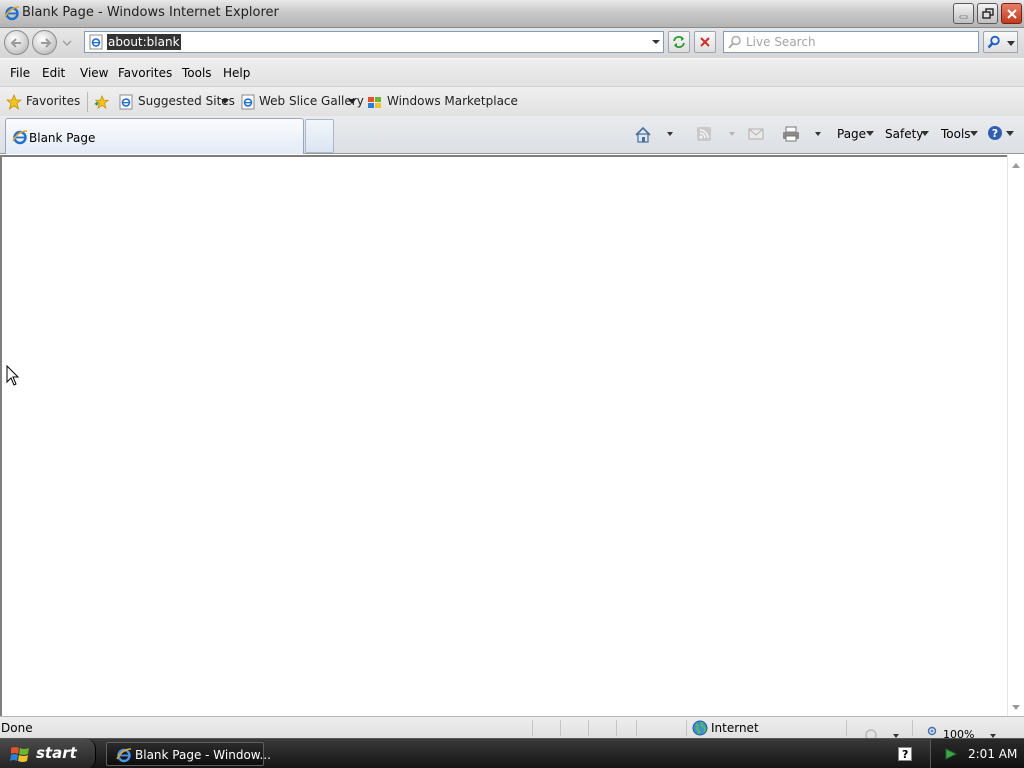 The image size is (1024, 768). I want to click on stop-button, so click(705, 42).